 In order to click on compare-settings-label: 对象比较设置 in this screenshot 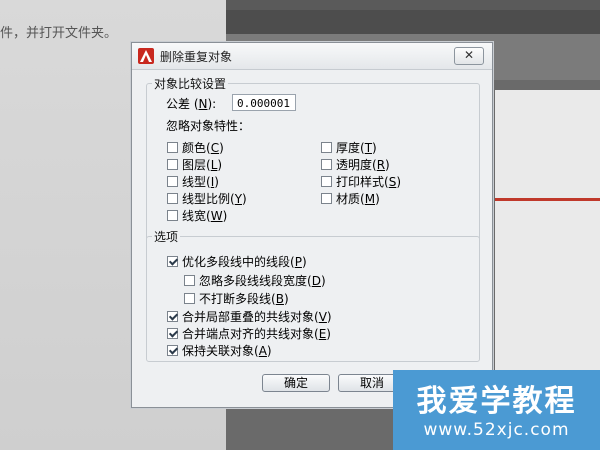, I will do `click(190, 83)`.